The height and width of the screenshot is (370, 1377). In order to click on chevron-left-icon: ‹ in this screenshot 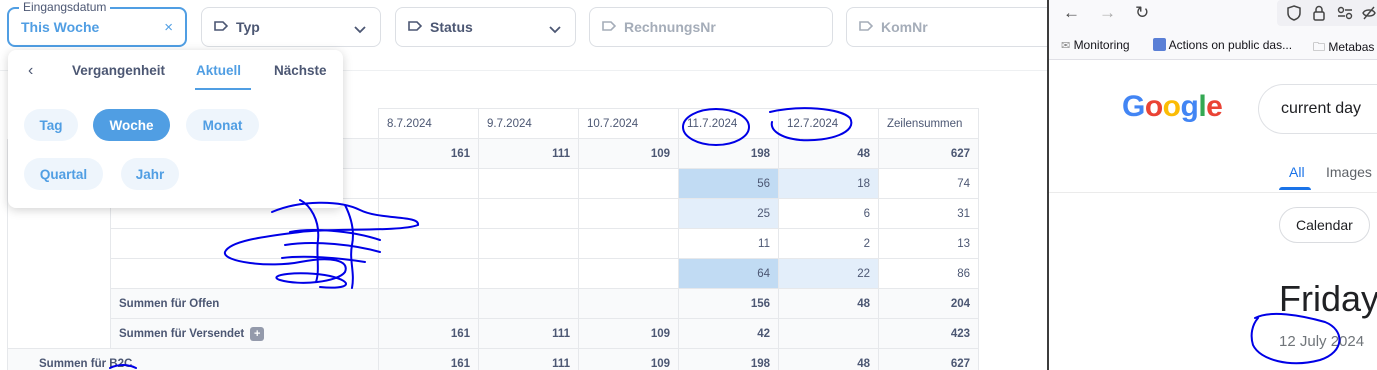, I will do `click(30, 71)`.